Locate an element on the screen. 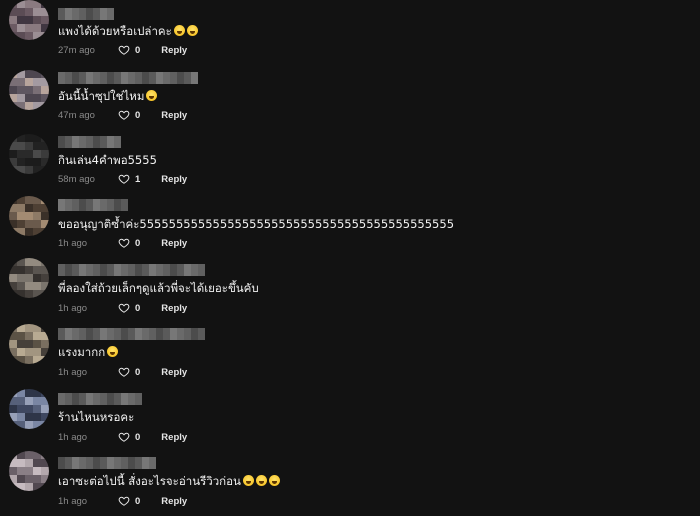  comment: อันนี้น้ำซุปใช่ไหม 47m ago 0 Reply is located at coordinates (350, 96).